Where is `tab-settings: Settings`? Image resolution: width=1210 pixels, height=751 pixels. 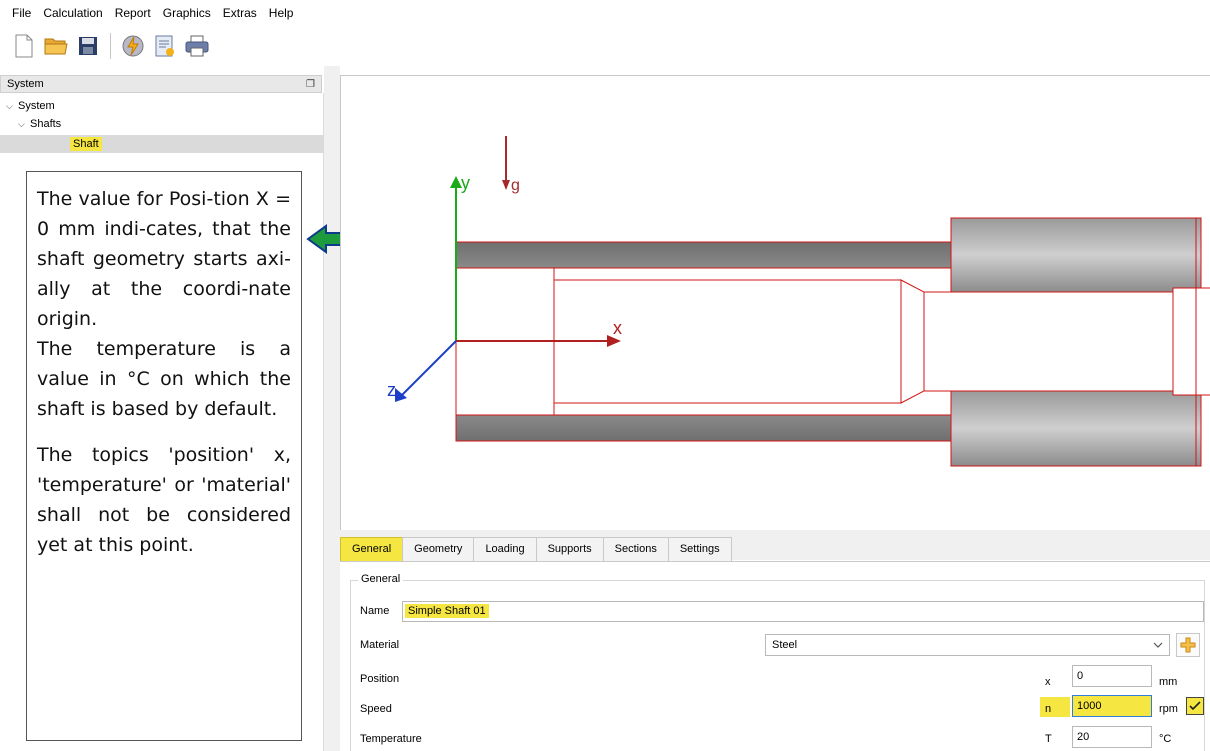 tab-settings: Settings is located at coordinates (699, 549).